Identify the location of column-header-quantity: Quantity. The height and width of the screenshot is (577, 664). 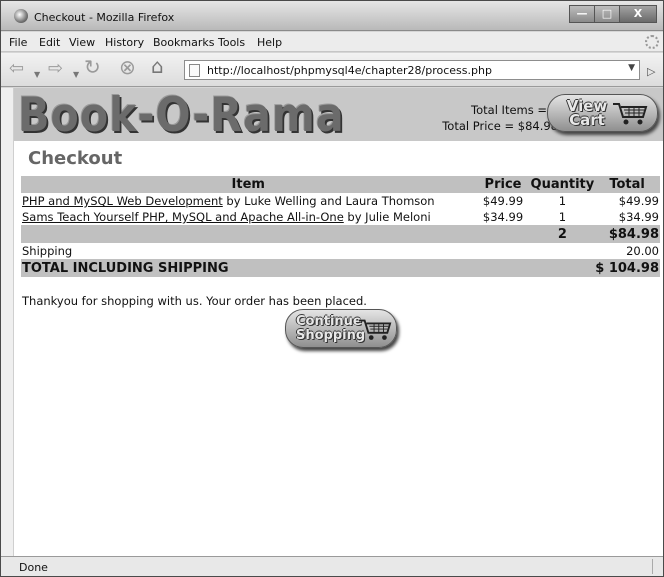
(562, 184).